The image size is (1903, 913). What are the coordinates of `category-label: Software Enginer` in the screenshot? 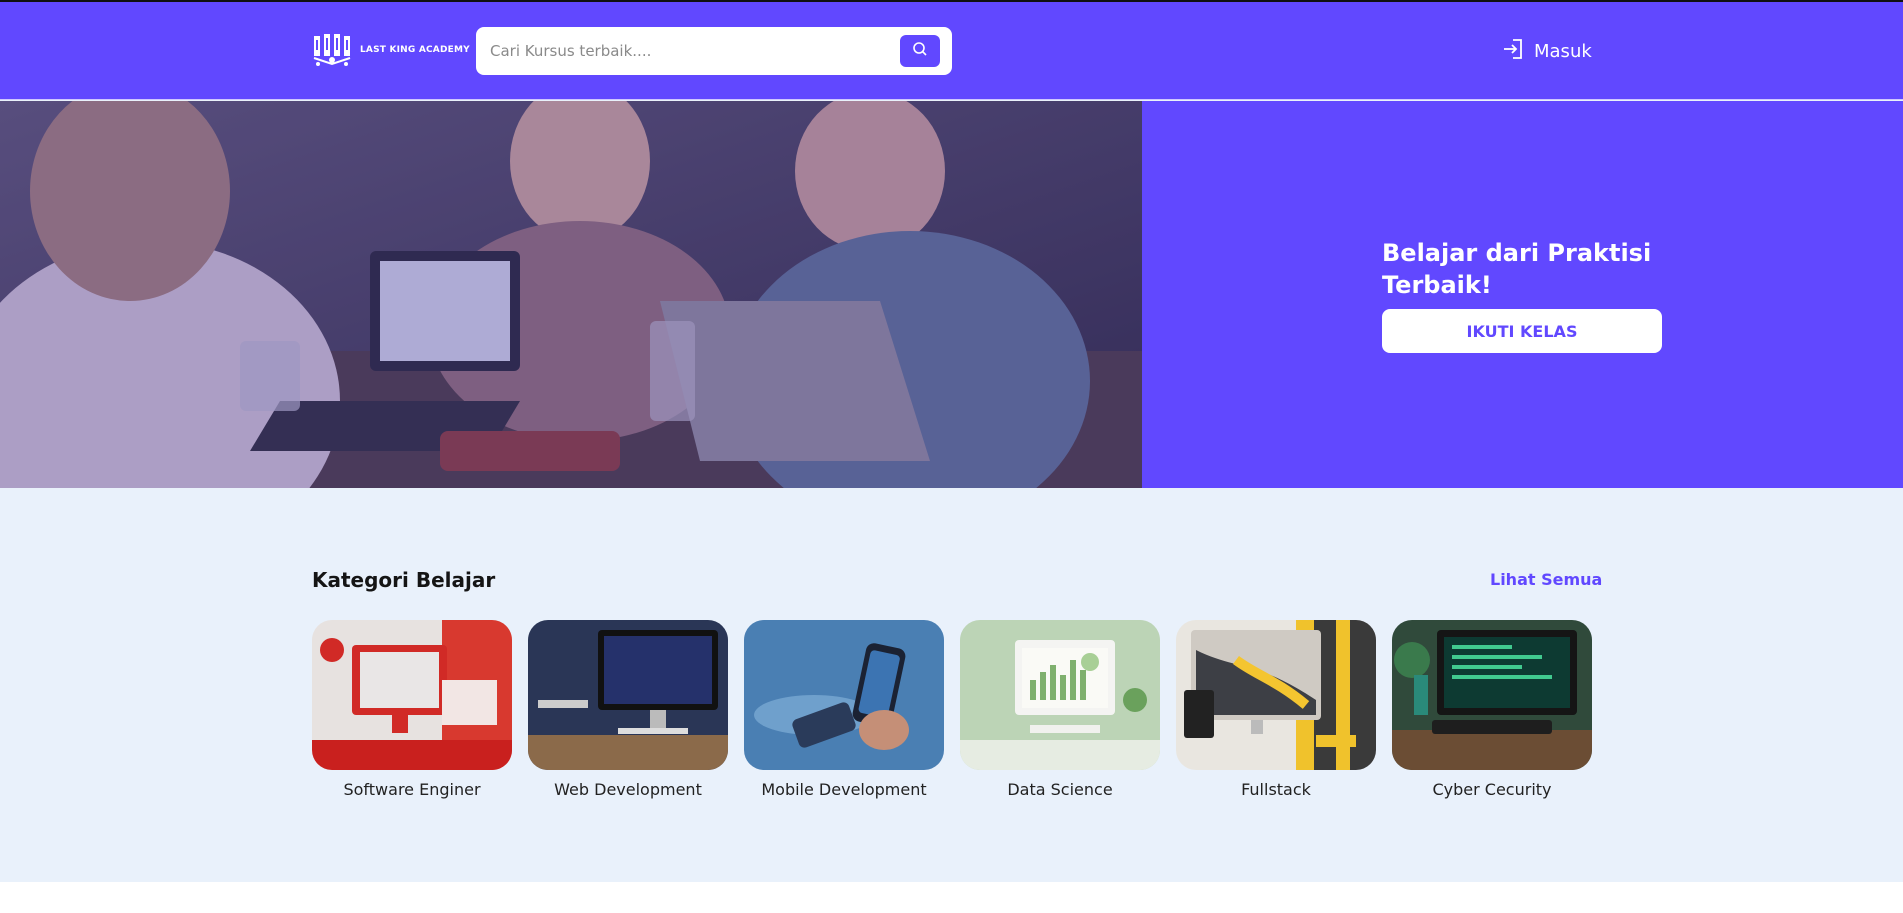 It's located at (412, 789).